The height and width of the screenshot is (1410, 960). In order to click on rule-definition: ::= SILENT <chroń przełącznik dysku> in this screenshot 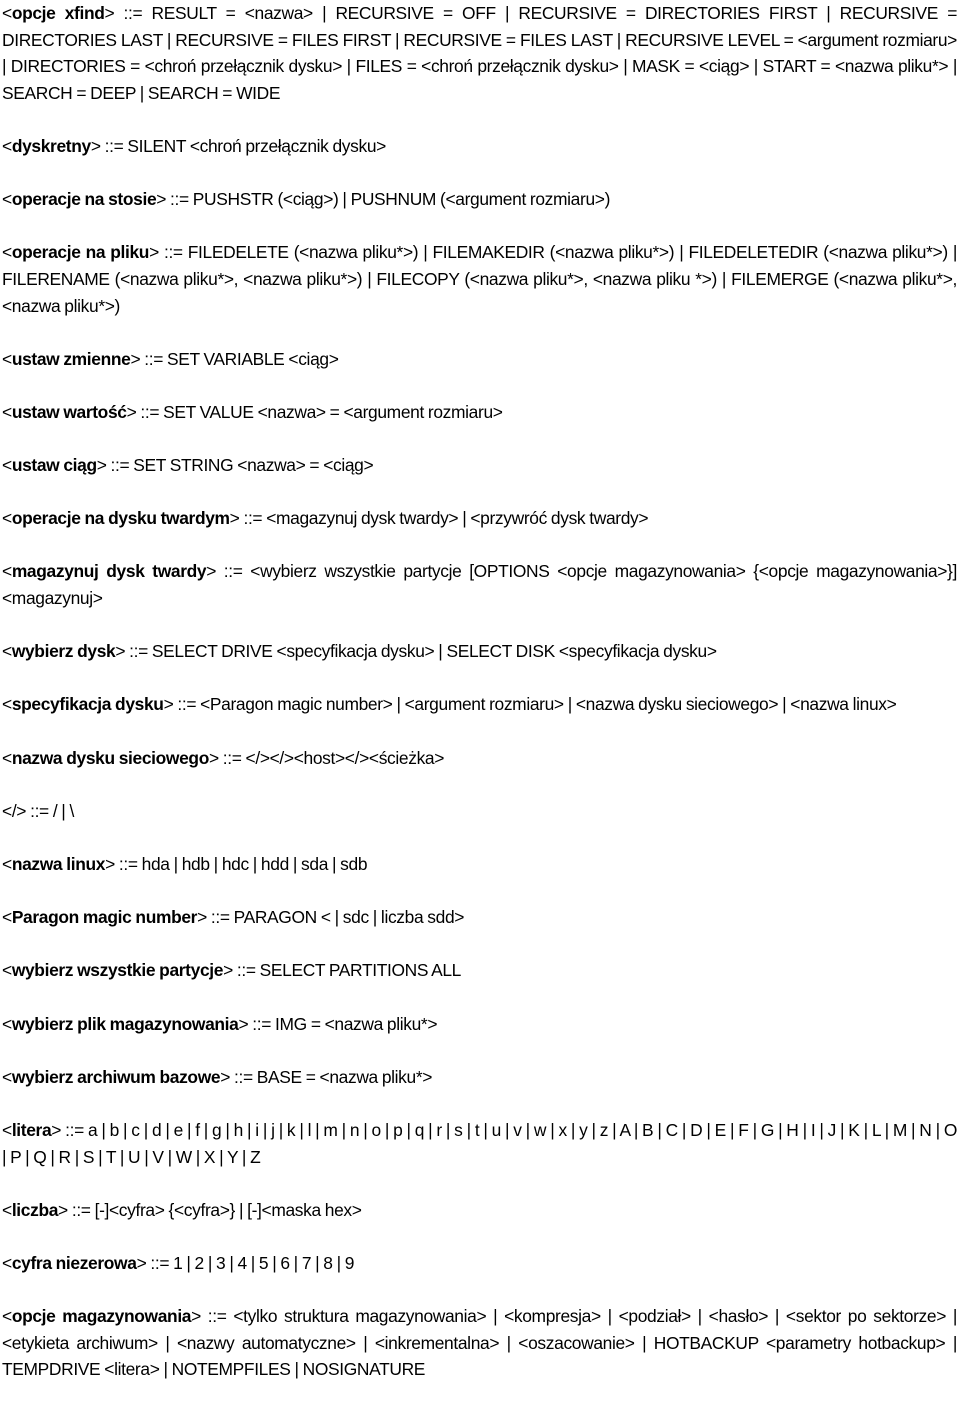, I will do `click(243, 145)`.